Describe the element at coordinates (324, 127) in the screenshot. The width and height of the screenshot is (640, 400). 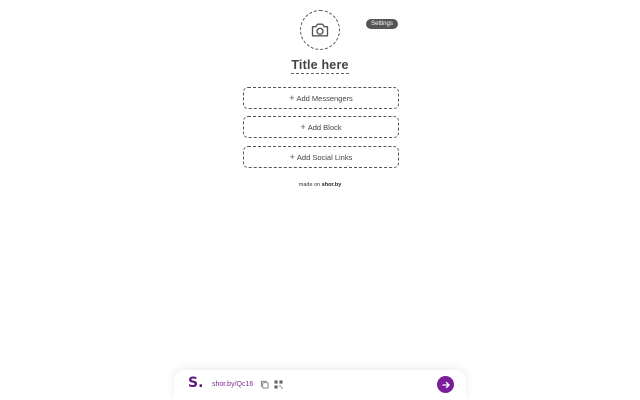
I see `add-block-label: Add Block` at that location.